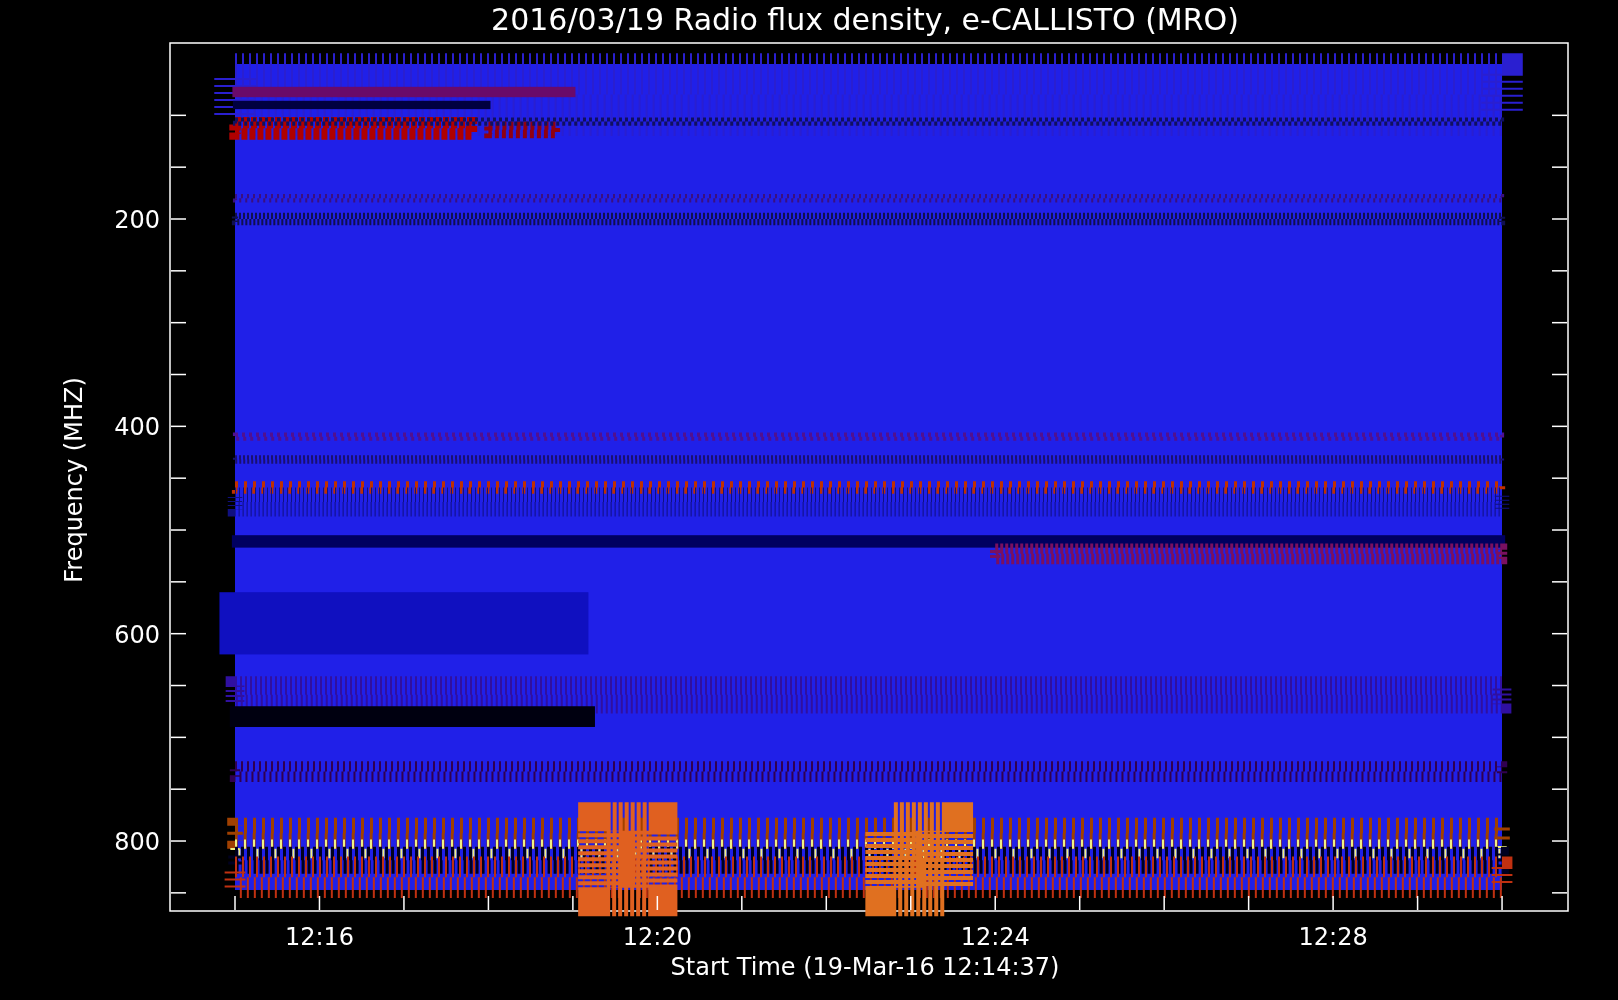 The image size is (1618, 1000). What do you see at coordinates (995, 937) in the screenshot?
I see `x-tick-label: 12:24` at bounding box center [995, 937].